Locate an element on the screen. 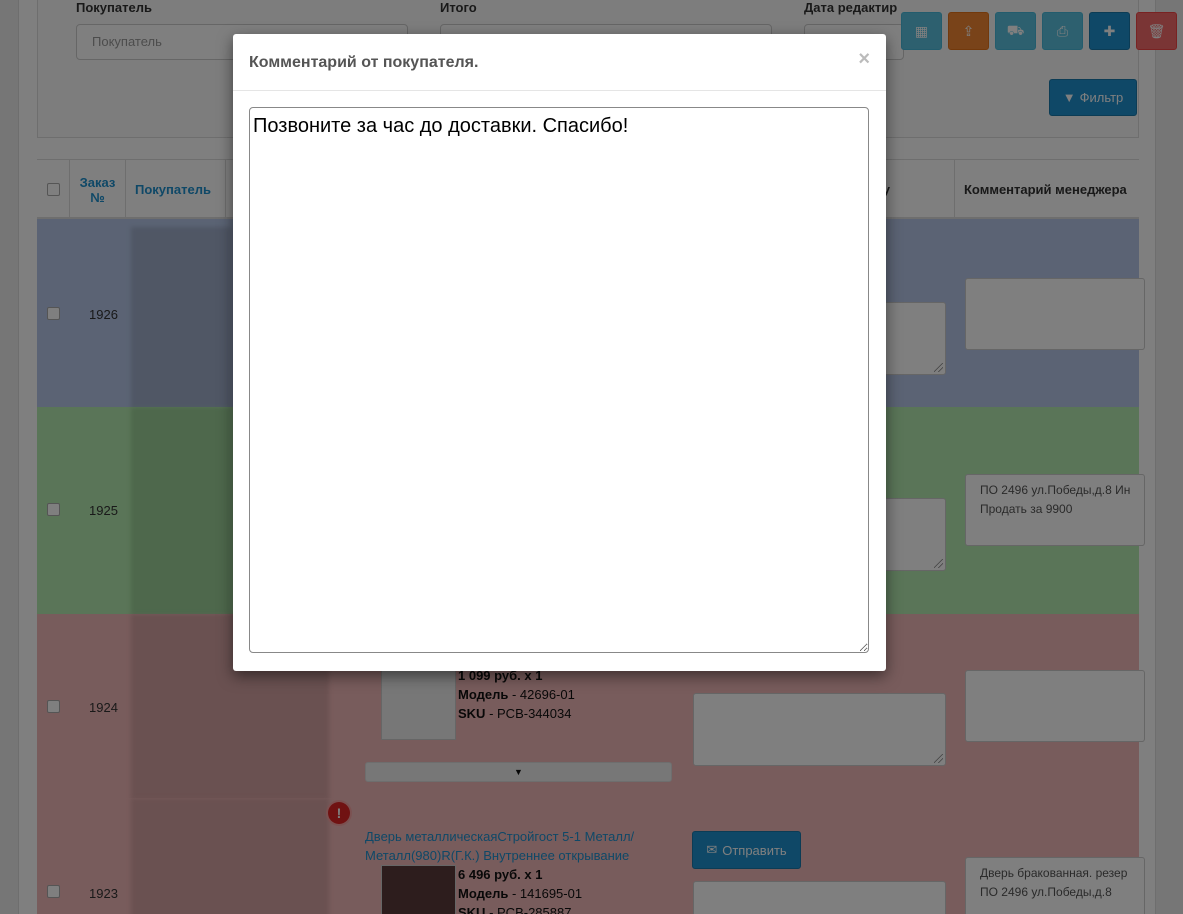  close-icon: × is located at coordinates (864, 59).